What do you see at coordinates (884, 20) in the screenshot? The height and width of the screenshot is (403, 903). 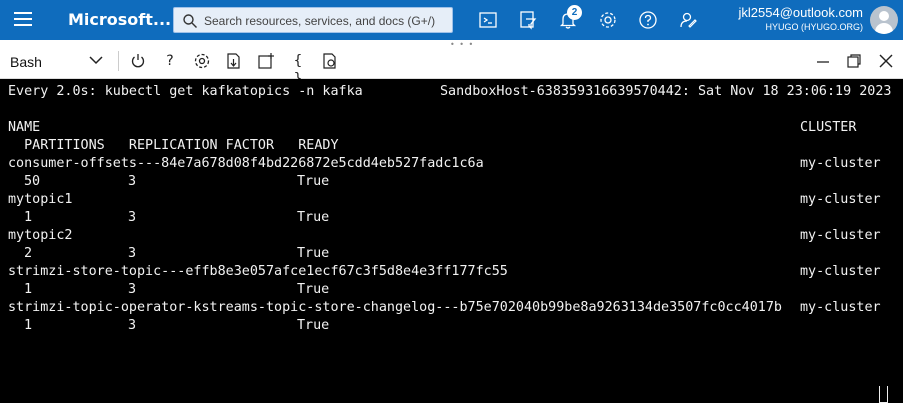 I see `avatar` at bounding box center [884, 20].